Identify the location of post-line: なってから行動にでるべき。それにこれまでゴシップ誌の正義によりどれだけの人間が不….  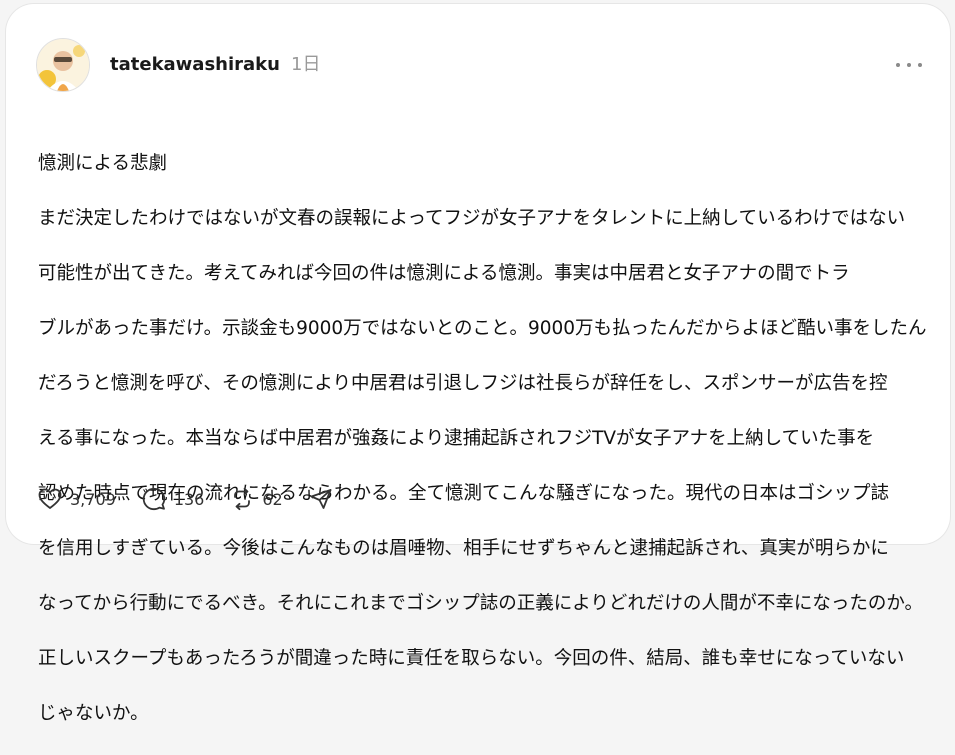
(481, 603).